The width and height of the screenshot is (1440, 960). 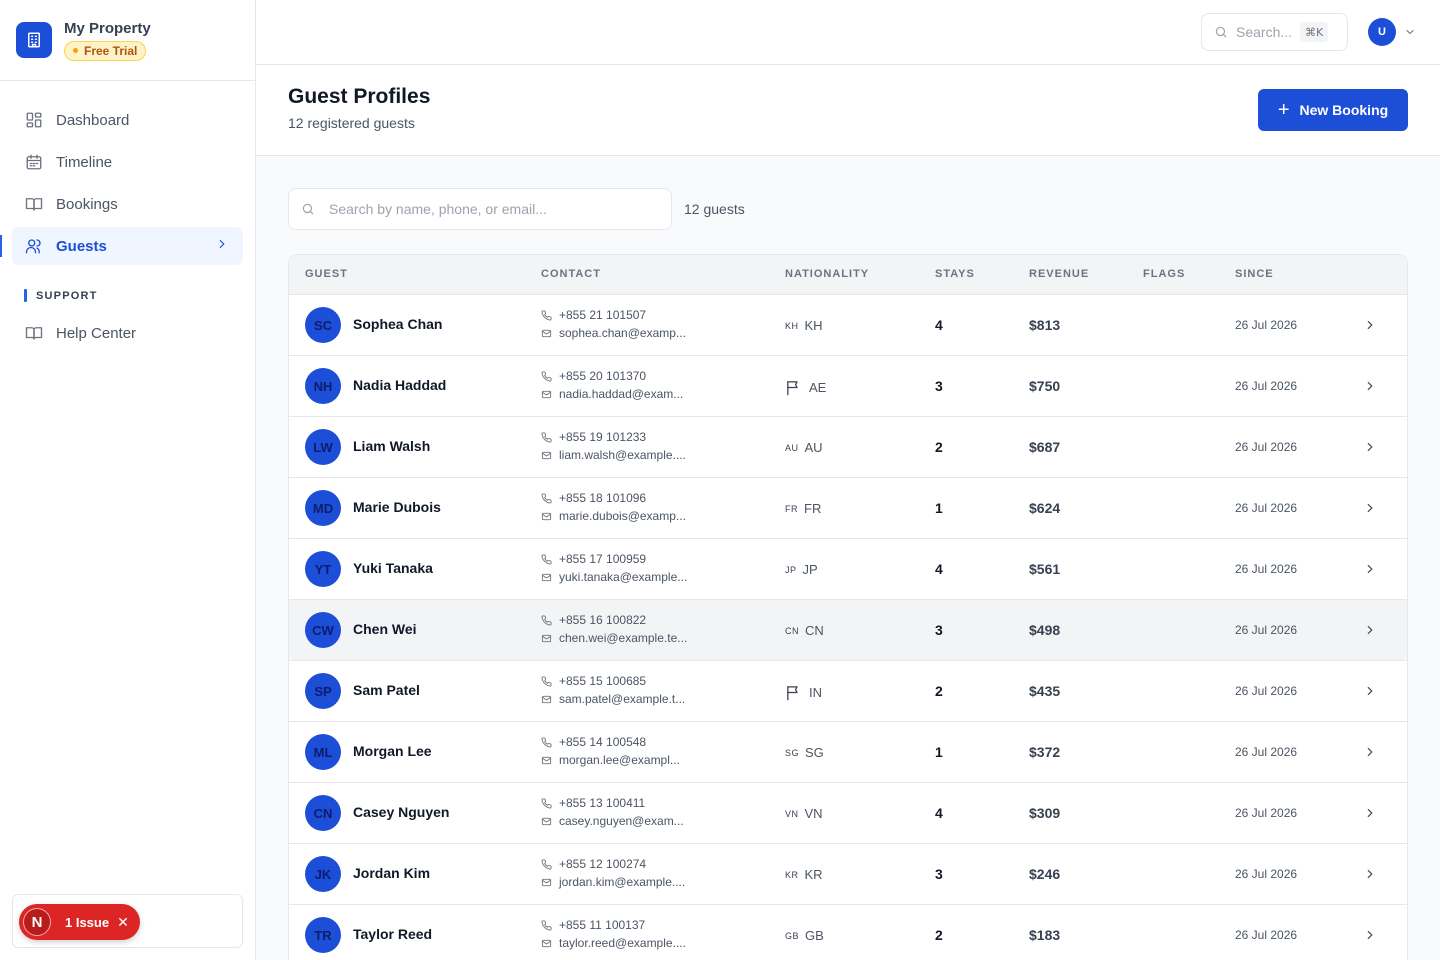 I want to click on guest-phone: +855 16 100822, so click(x=593, y=620).